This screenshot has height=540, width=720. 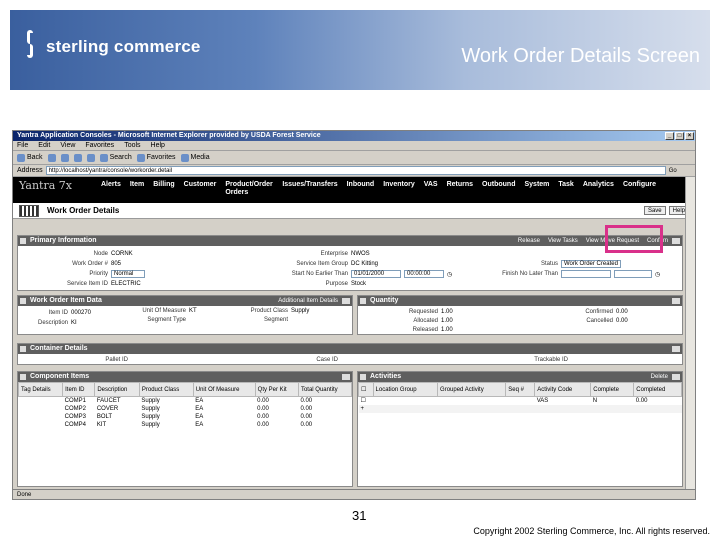 I want to click on nav-outbound: Outbound, so click(x=498, y=189).